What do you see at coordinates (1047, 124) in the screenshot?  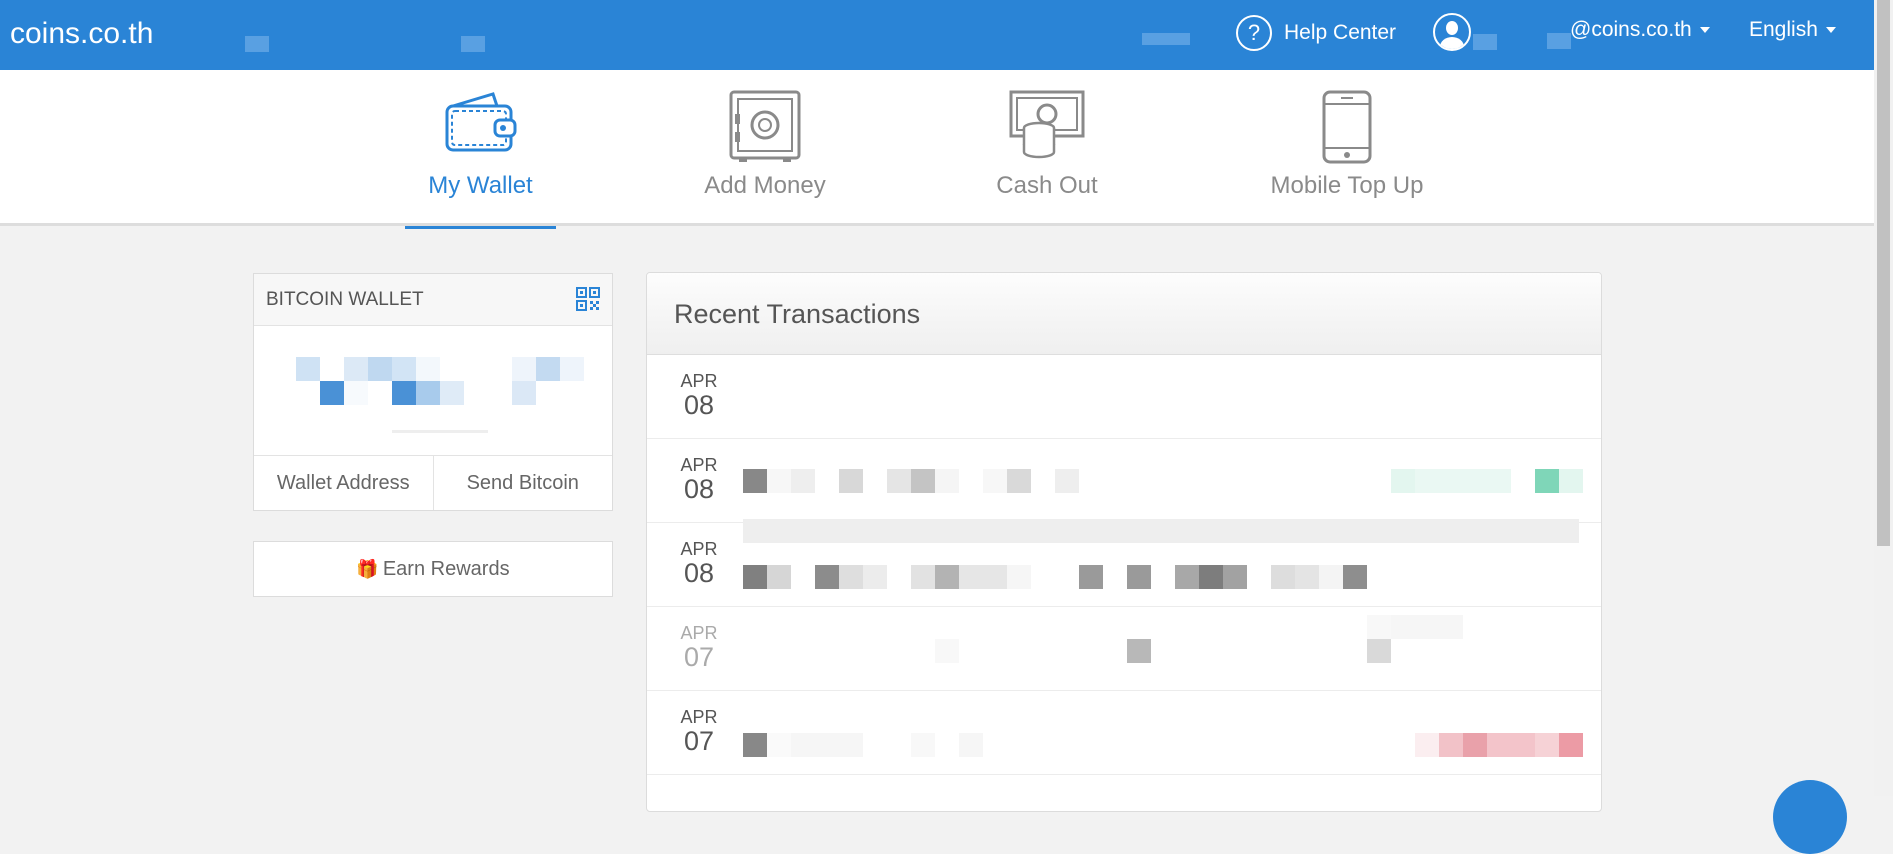 I see `cash-icon` at bounding box center [1047, 124].